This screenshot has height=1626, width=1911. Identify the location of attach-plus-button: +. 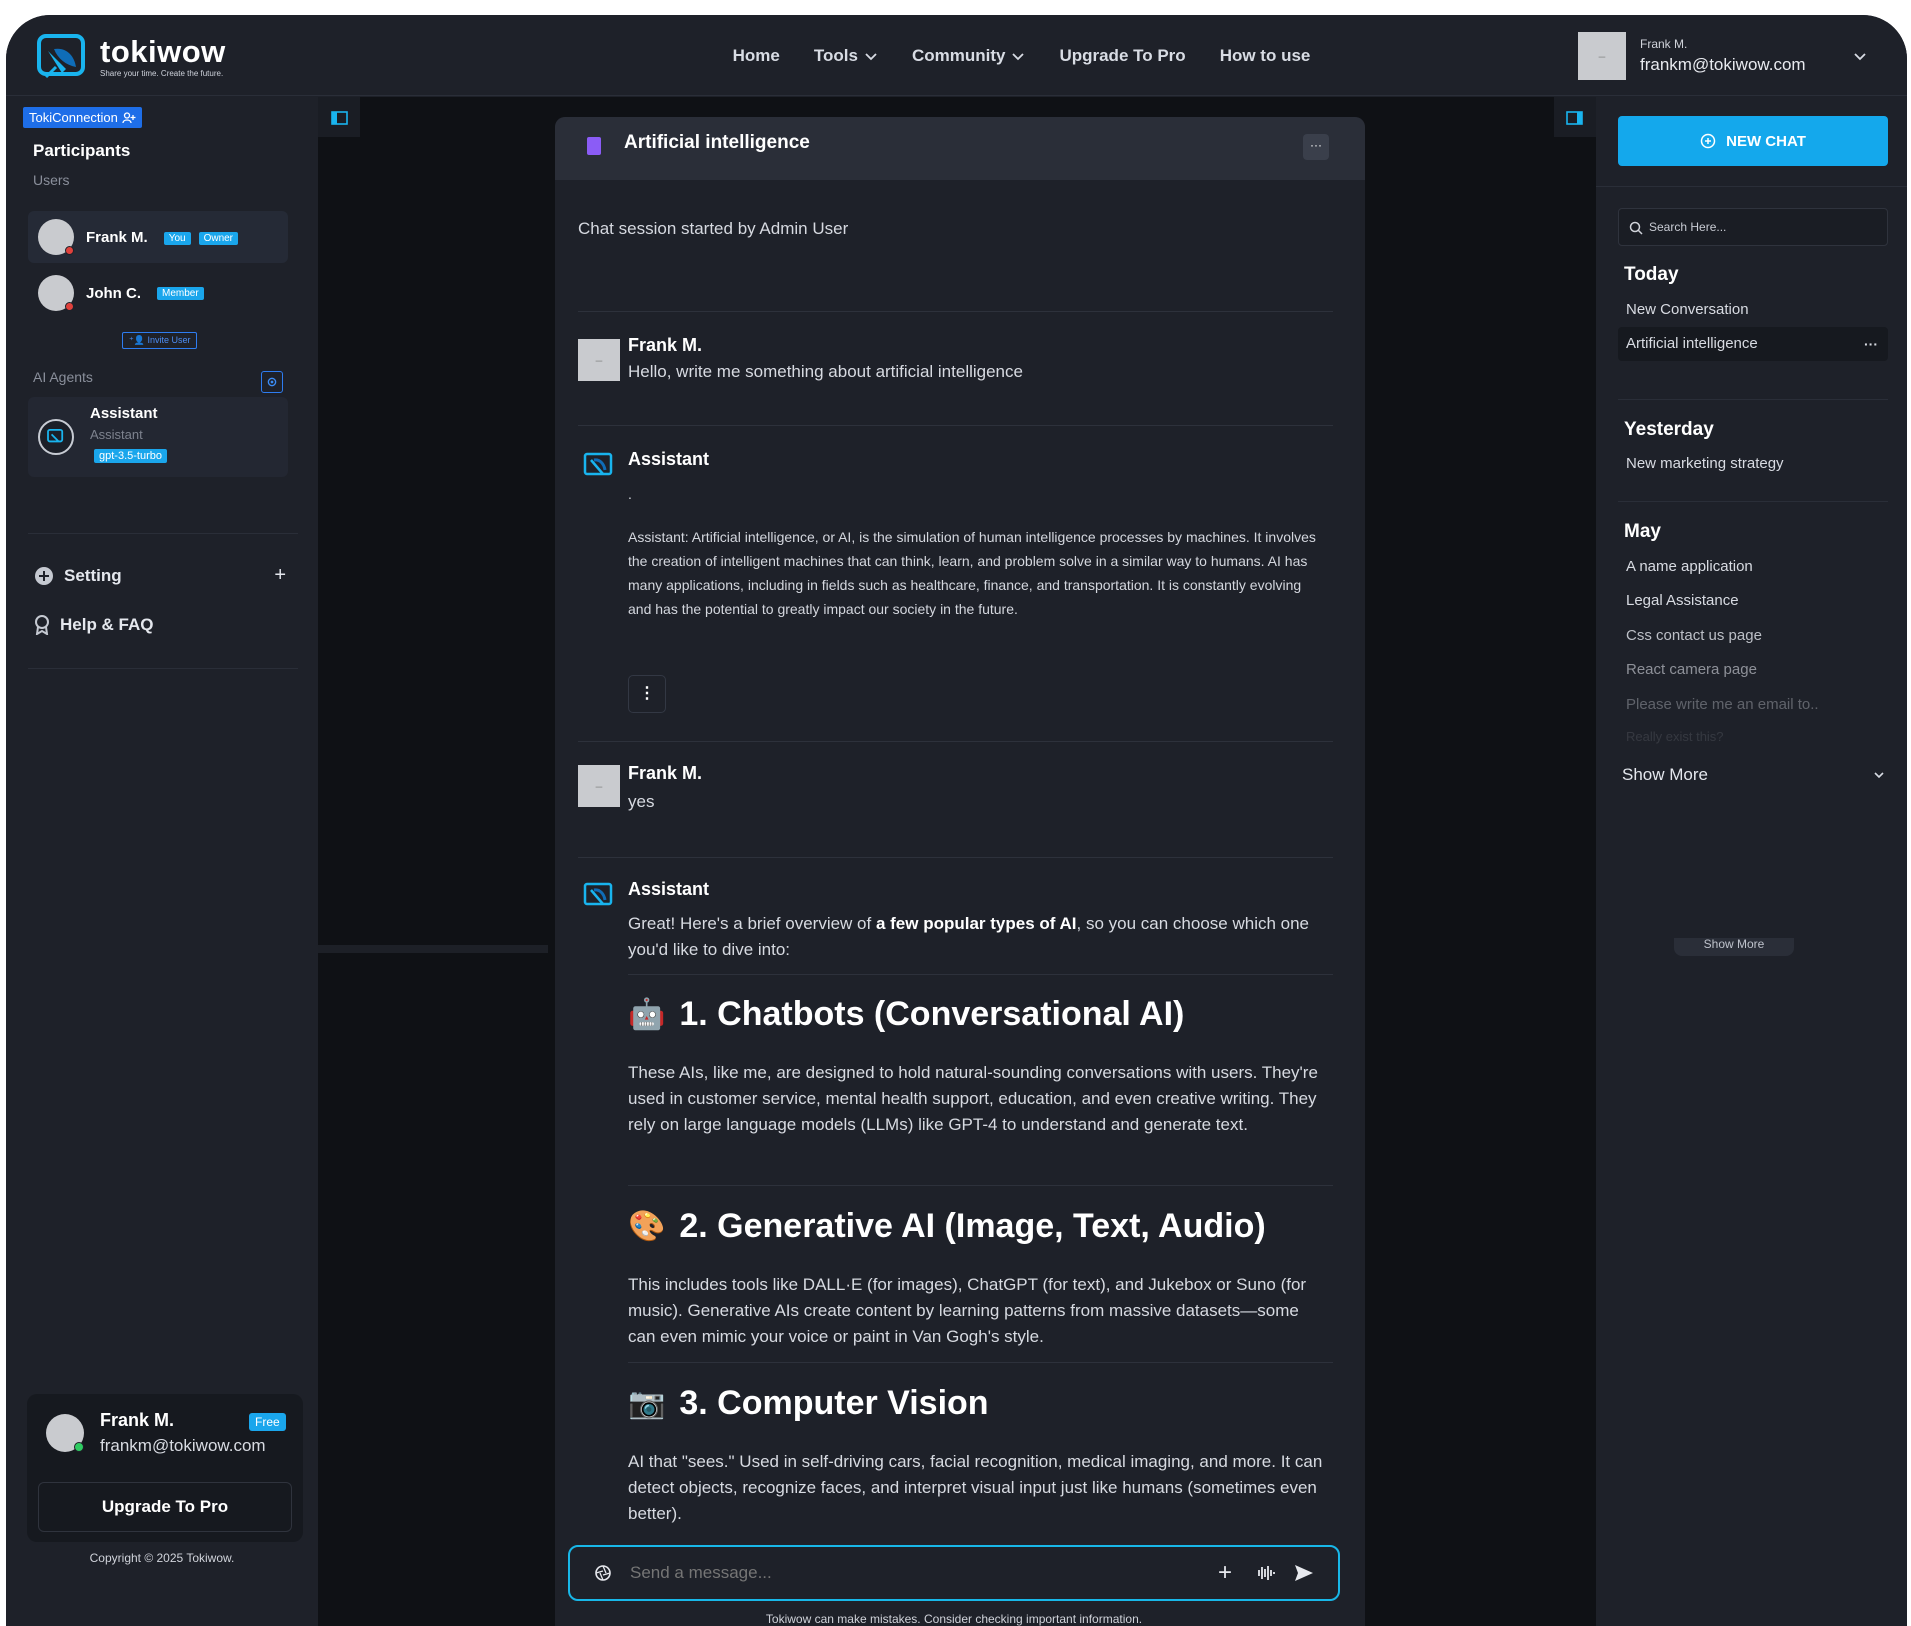
(1225, 1573).